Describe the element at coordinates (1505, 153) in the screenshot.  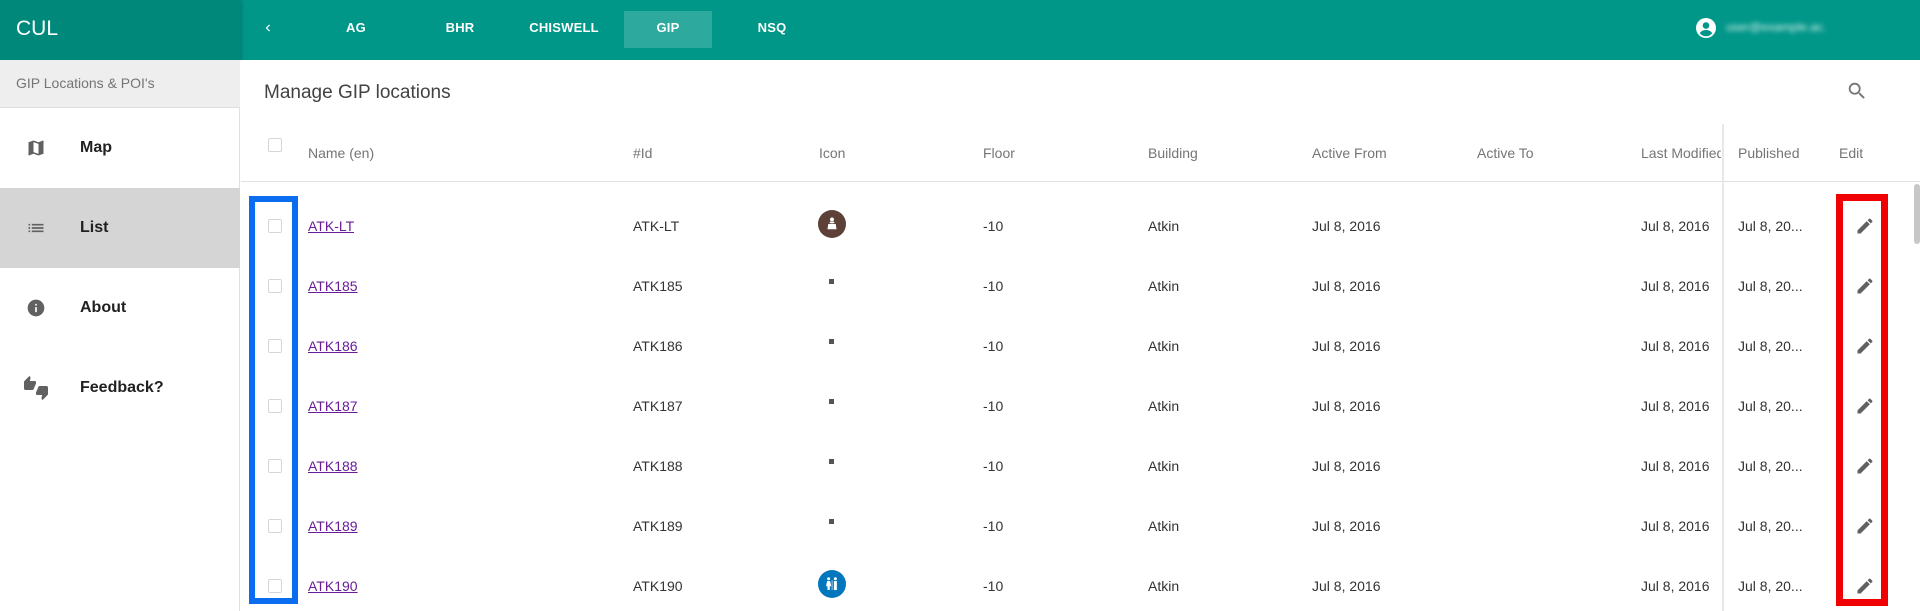
I see `column-header-active-to: Active To` at that location.